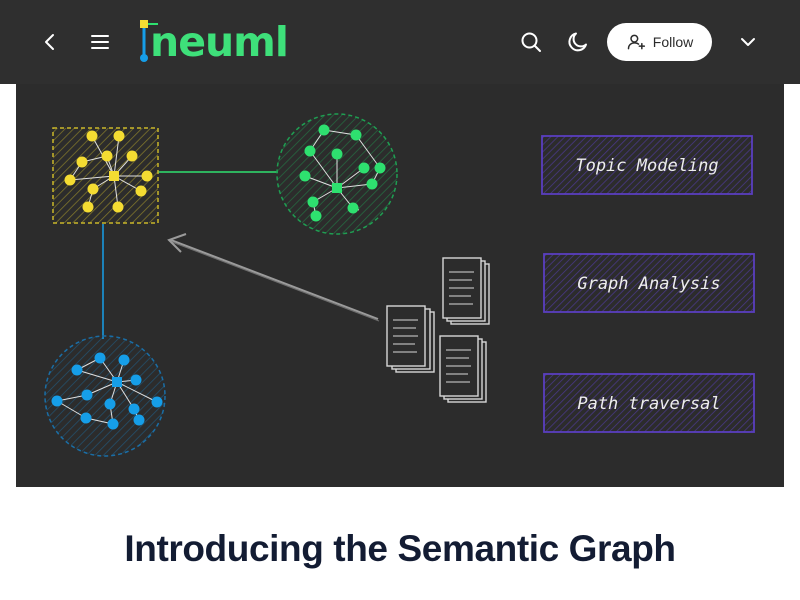  What do you see at coordinates (636, 42) in the screenshot?
I see `add-user-icon` at bounding box center [636, 42].